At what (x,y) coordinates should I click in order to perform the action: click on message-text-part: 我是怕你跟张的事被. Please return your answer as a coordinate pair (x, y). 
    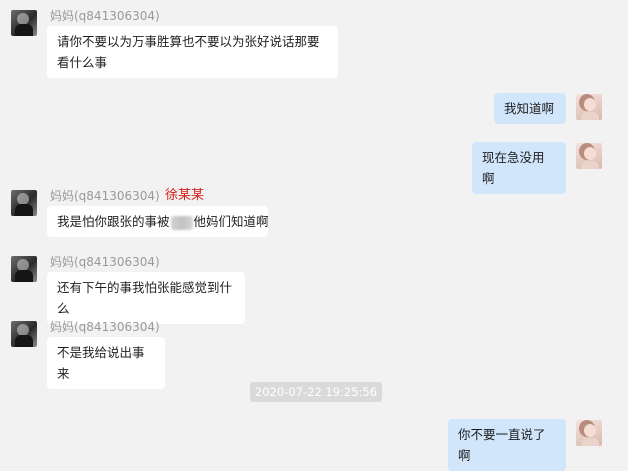
    Looking at the image, I should click on (113, 221).